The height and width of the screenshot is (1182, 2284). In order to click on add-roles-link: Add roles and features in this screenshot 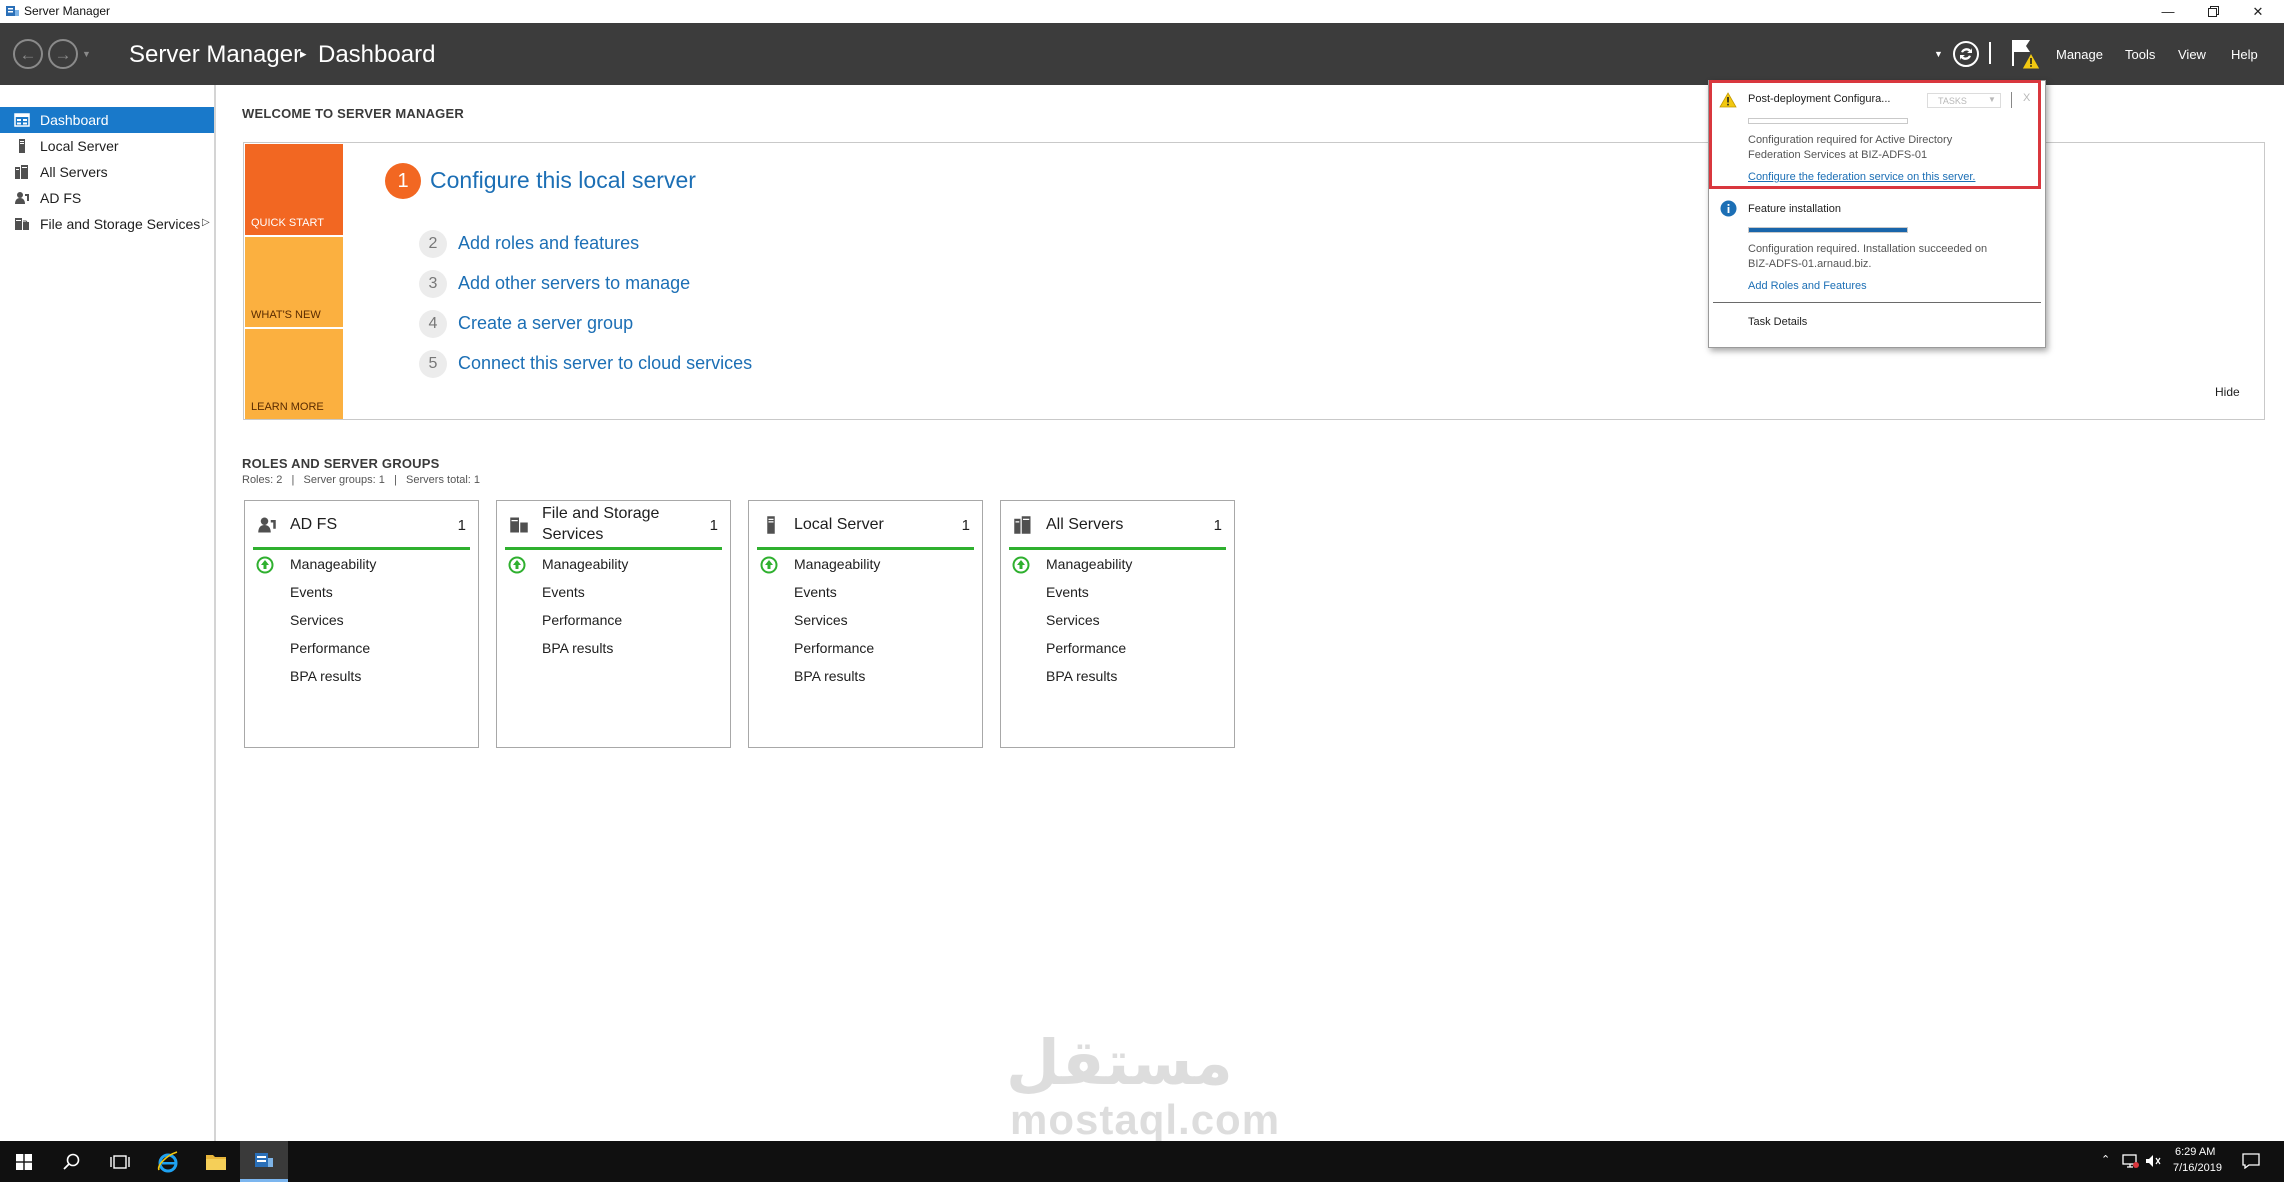, I will do `click(548, 243)`.